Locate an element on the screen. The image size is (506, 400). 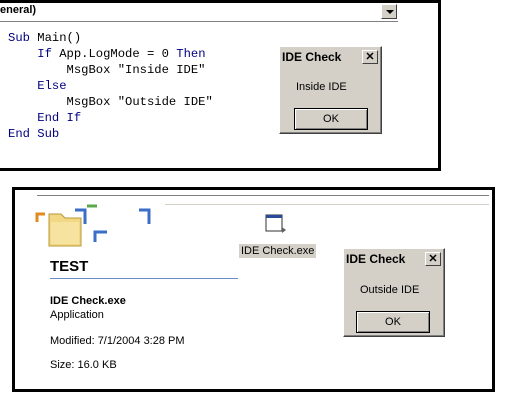
selected-file-name: IDE Check.exe is located at coordinates (88, 301).